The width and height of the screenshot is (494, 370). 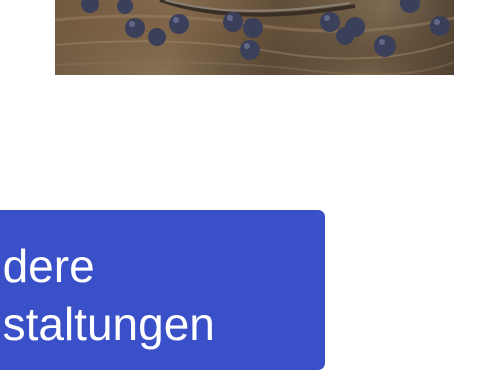 I want to click on events-category-label: ndere nstaltungen, so click(x=107, y=295).